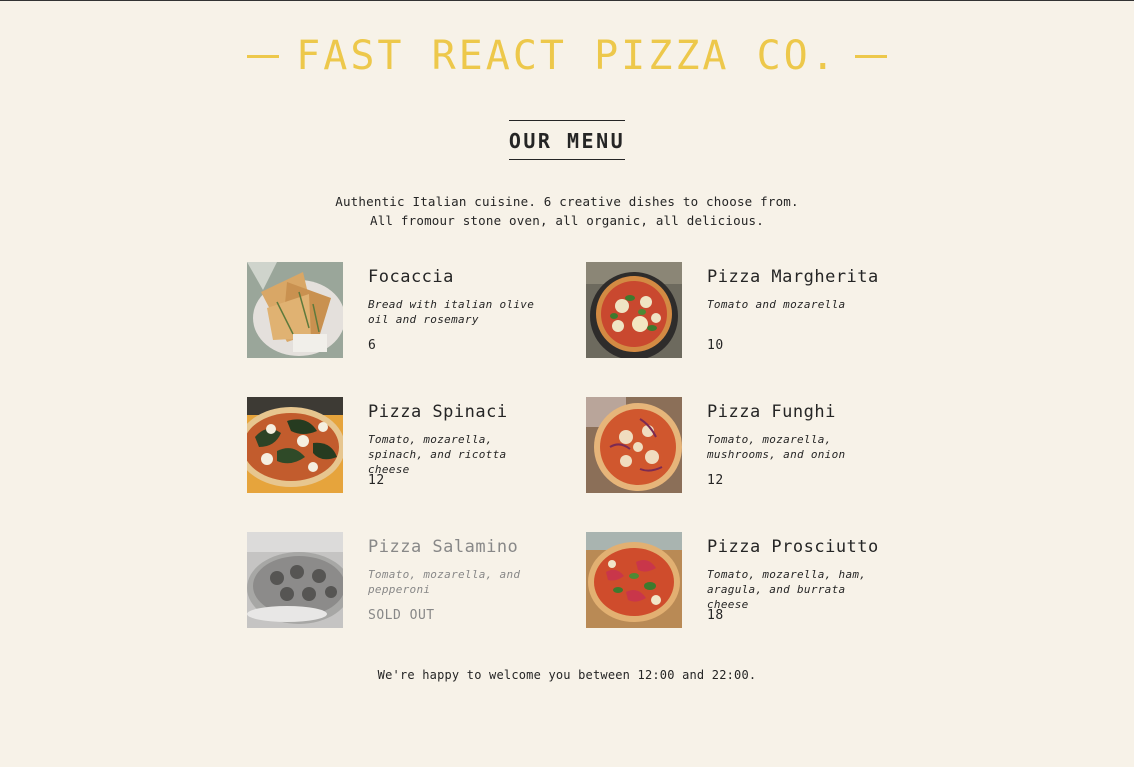 The width and height of the screenshot is (1134, 767). I want to click on pizza-salamino-photo, so click(295, 580).